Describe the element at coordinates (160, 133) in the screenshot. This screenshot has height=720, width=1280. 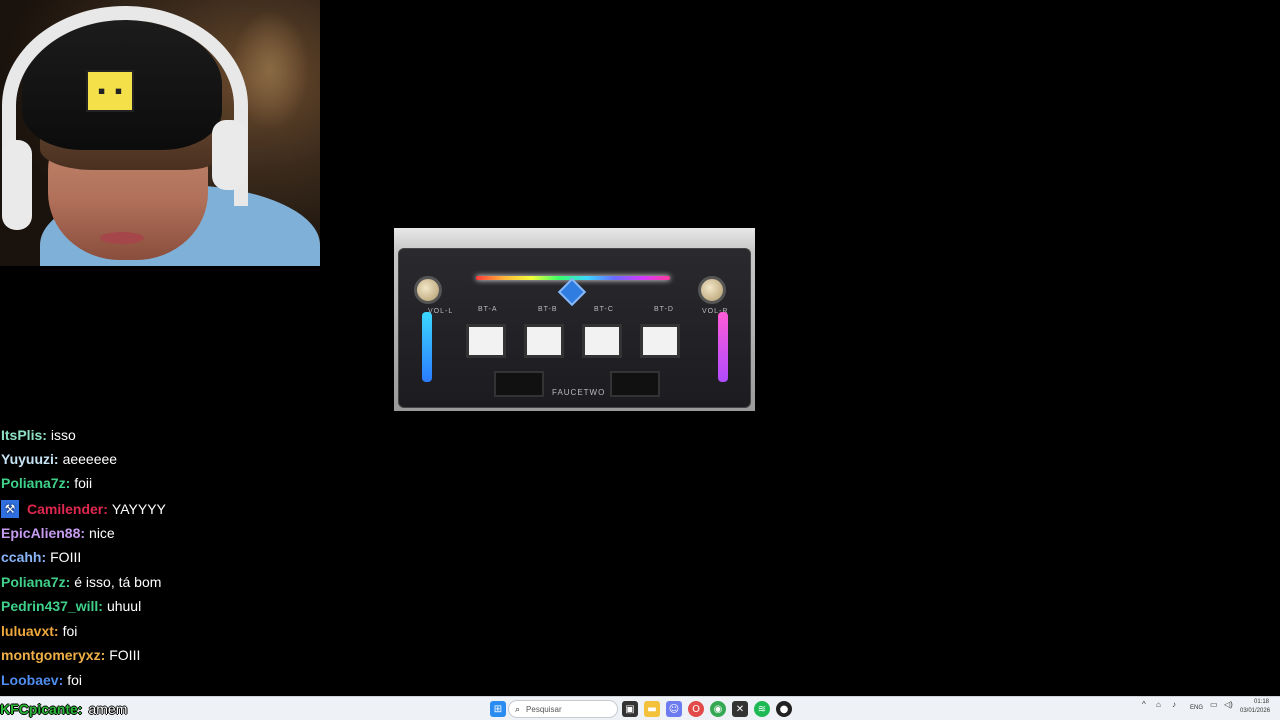
I see `webcam-feed: ▪ ▪` at that location.